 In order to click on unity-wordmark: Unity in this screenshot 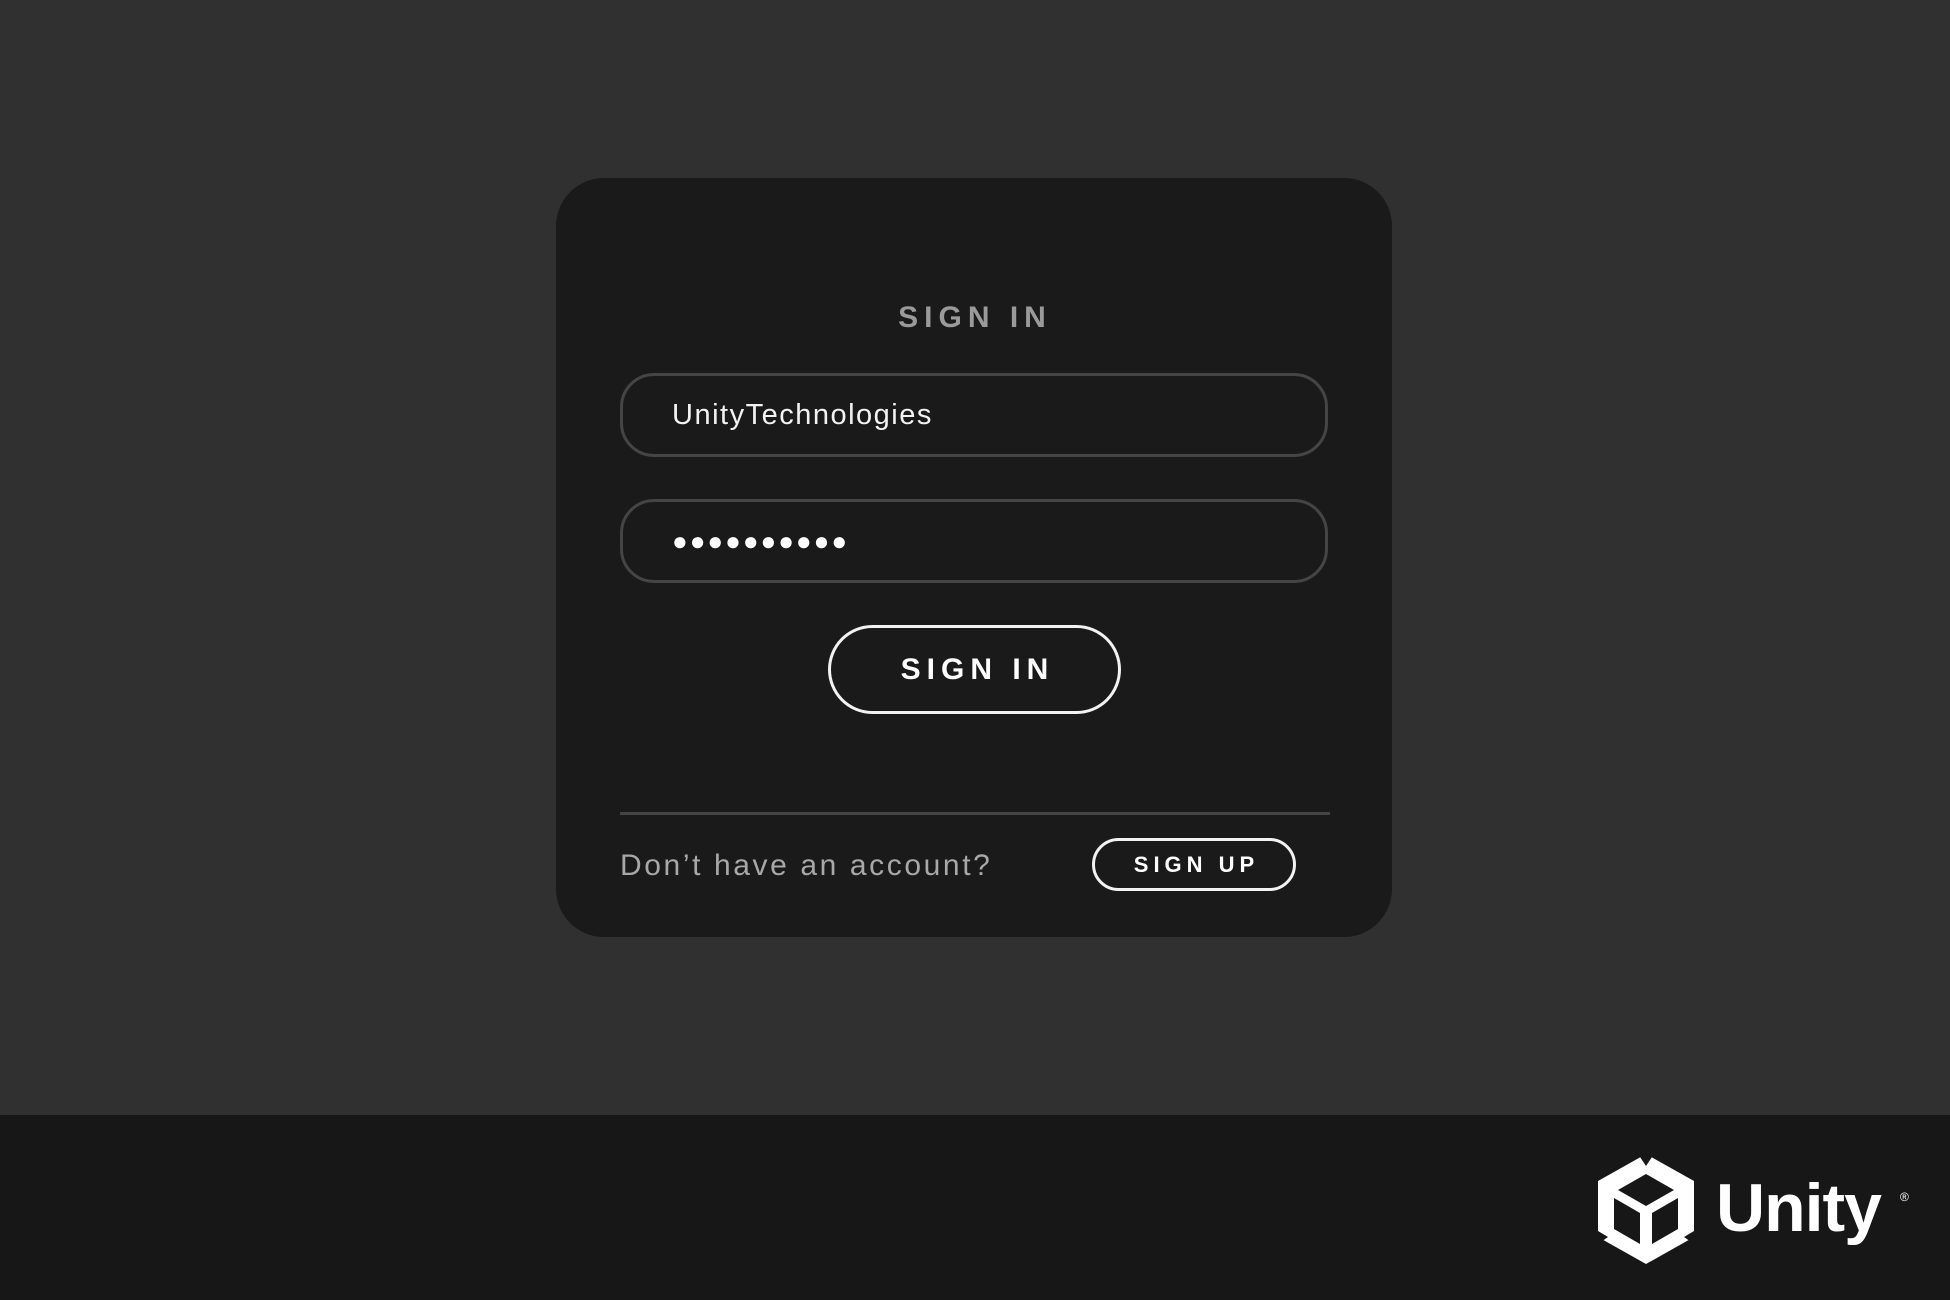, I will do `click(1799, 1208)`.